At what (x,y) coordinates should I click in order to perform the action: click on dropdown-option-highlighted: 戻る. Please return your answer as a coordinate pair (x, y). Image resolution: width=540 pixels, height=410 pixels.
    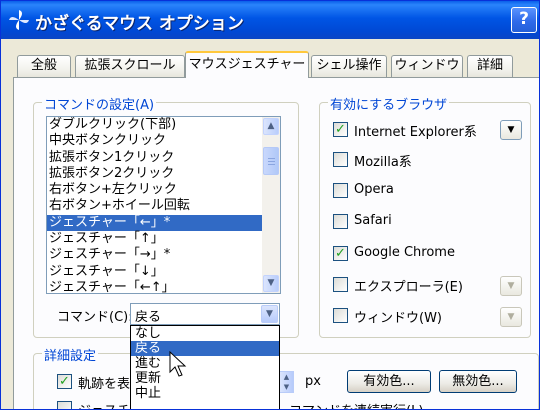
    Looking at the image, I should click on (205, 348).